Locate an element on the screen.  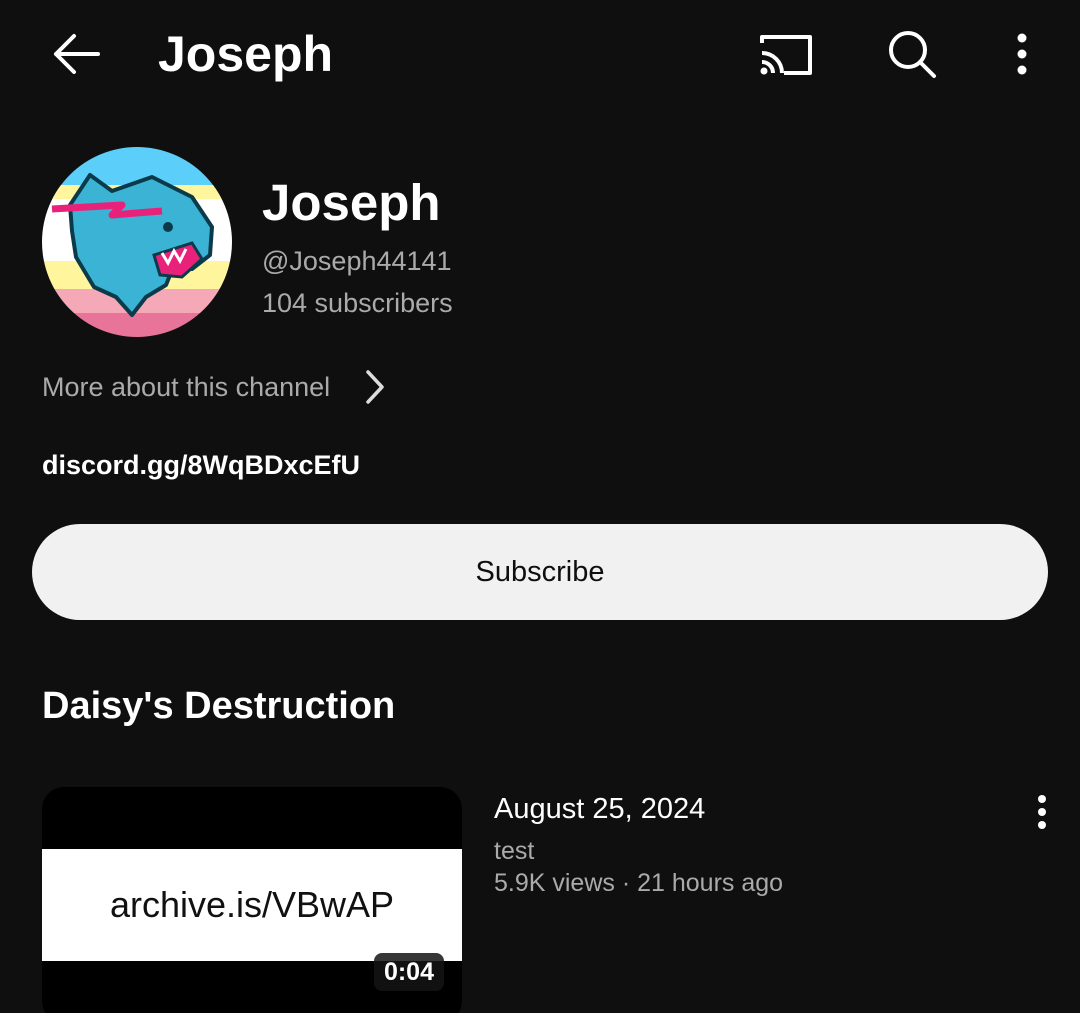
thumbnail-text: archive.is/VBwAP is located at coordinates (252, 904).